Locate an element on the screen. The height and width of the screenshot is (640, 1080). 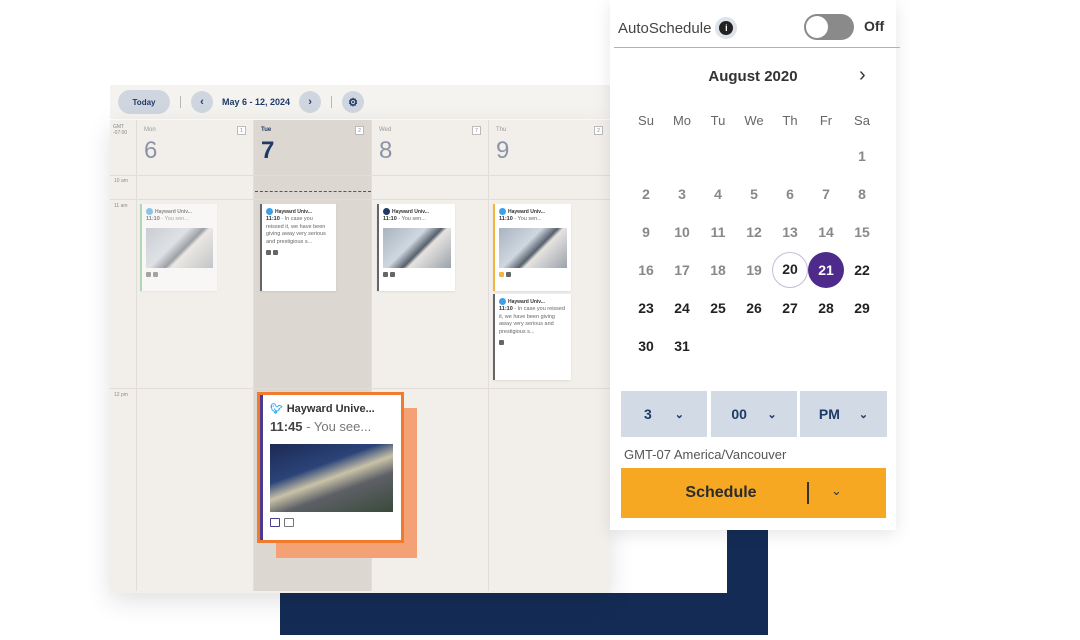
today-button: Today is located at coordinates (144, 102).